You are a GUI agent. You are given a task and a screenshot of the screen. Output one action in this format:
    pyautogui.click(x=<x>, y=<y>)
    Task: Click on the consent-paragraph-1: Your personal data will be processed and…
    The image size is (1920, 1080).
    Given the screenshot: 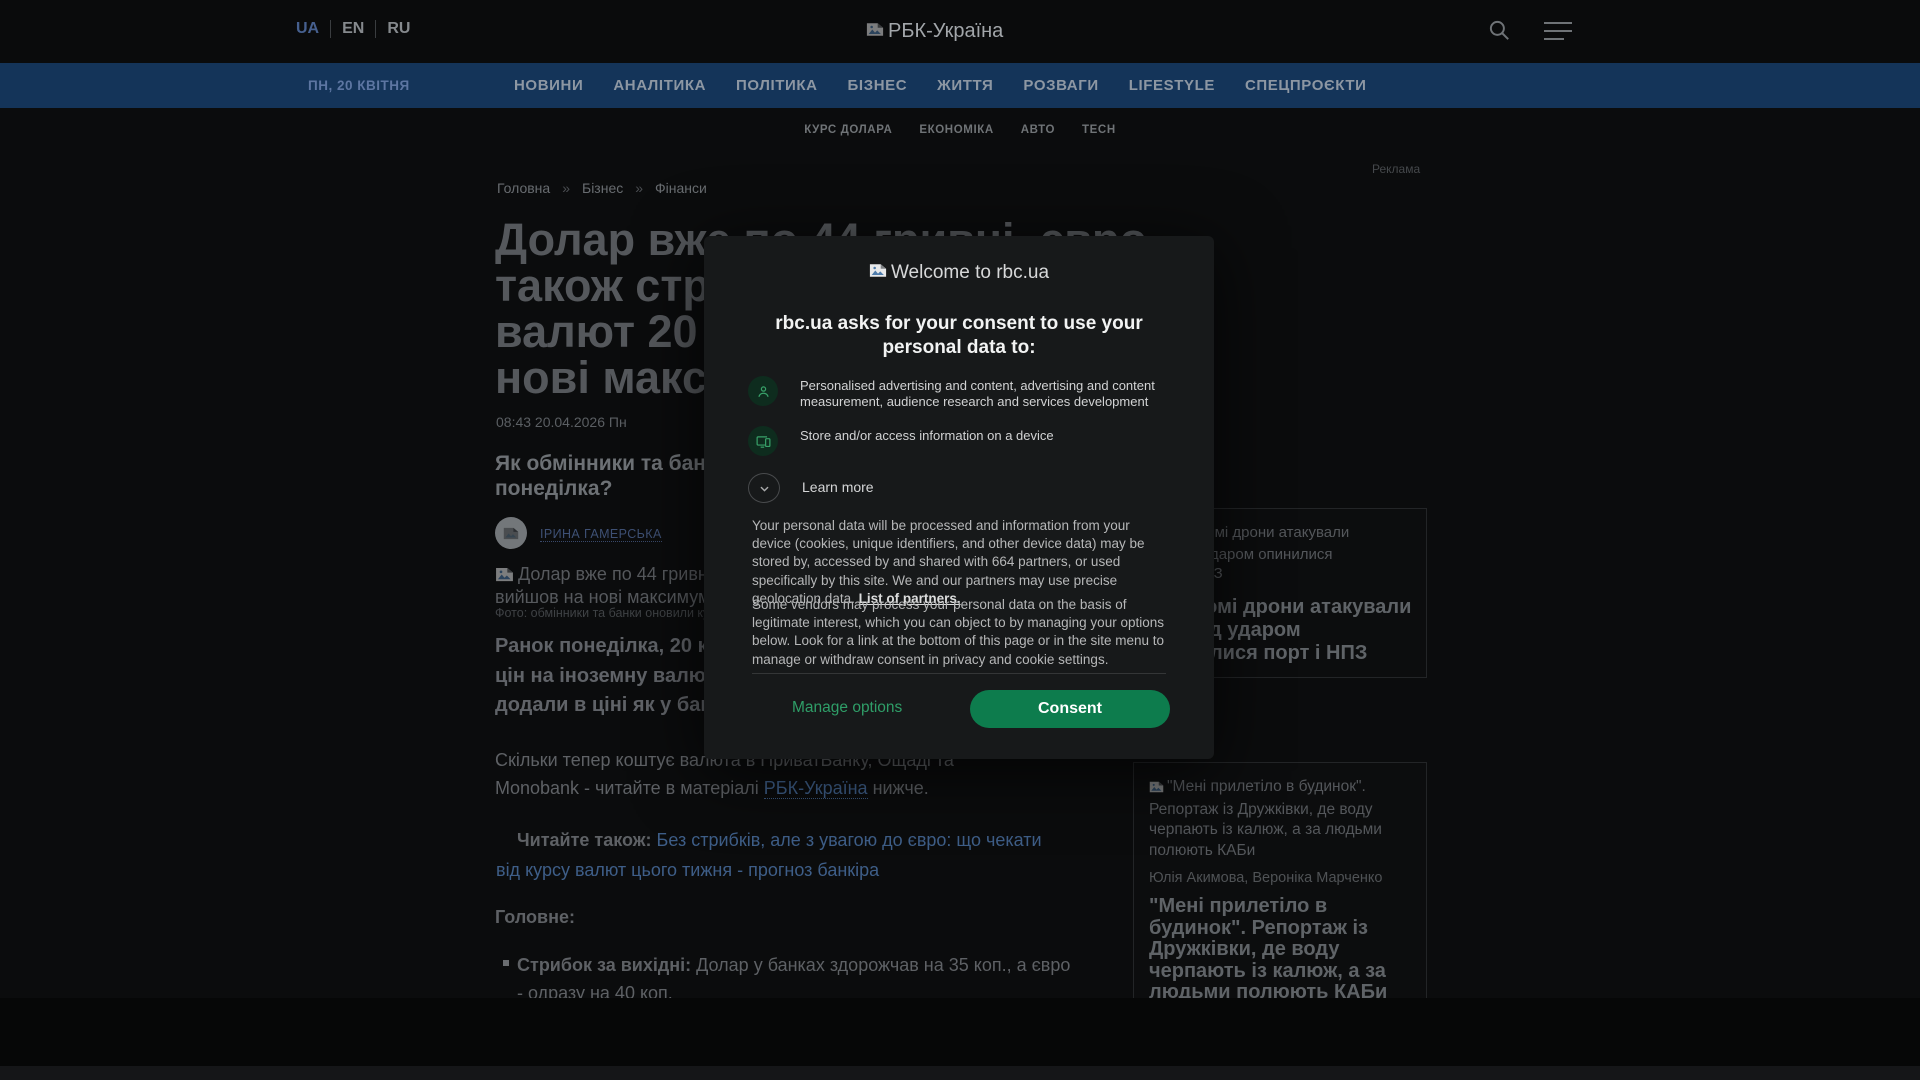 What is the action you would take?
    pyautogui.click(x=960, y=562)
    